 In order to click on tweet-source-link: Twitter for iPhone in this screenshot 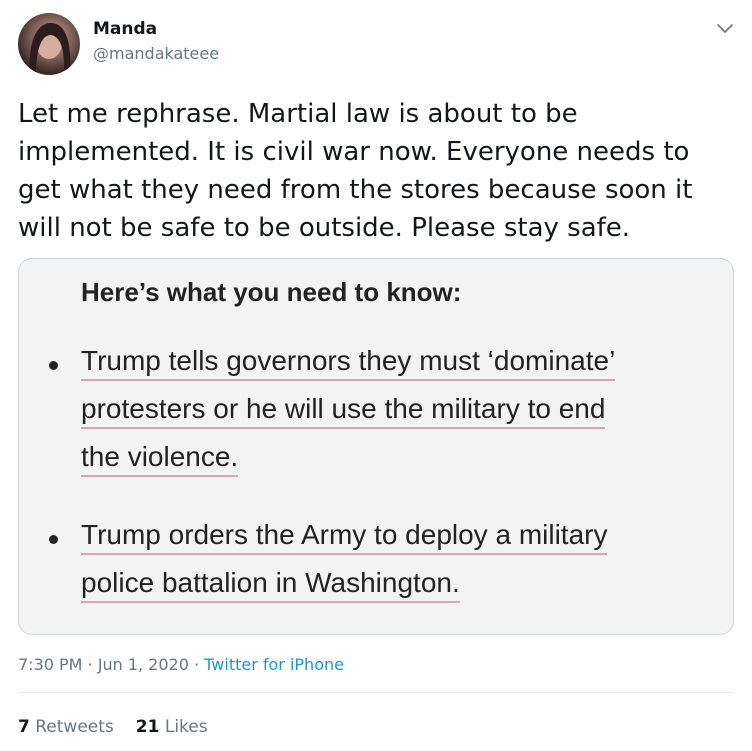, I will do `click(274, 664)`.